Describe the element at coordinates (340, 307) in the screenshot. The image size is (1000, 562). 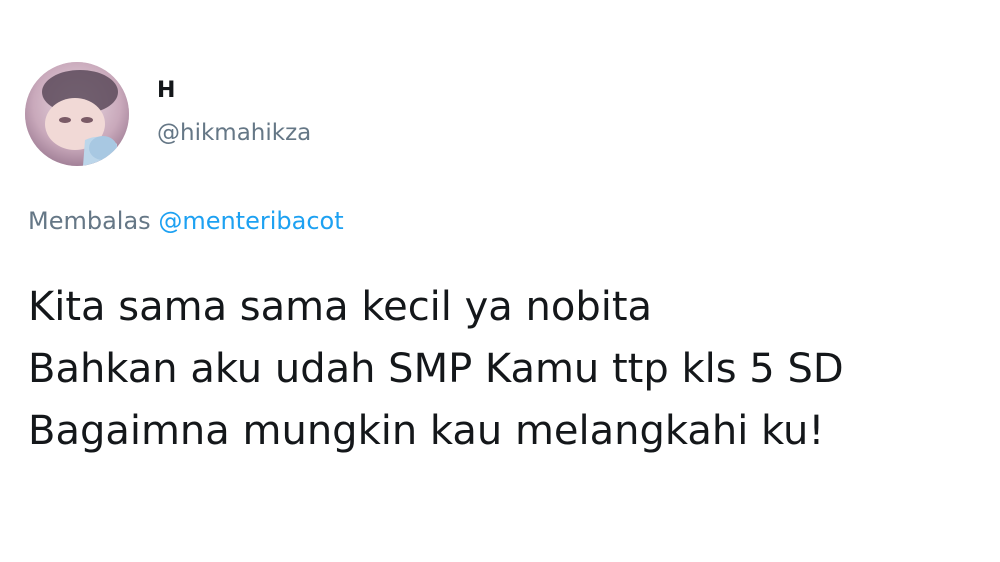
I see `tweet-text-line: Kita sama sama kecil ya nobita` at that location.